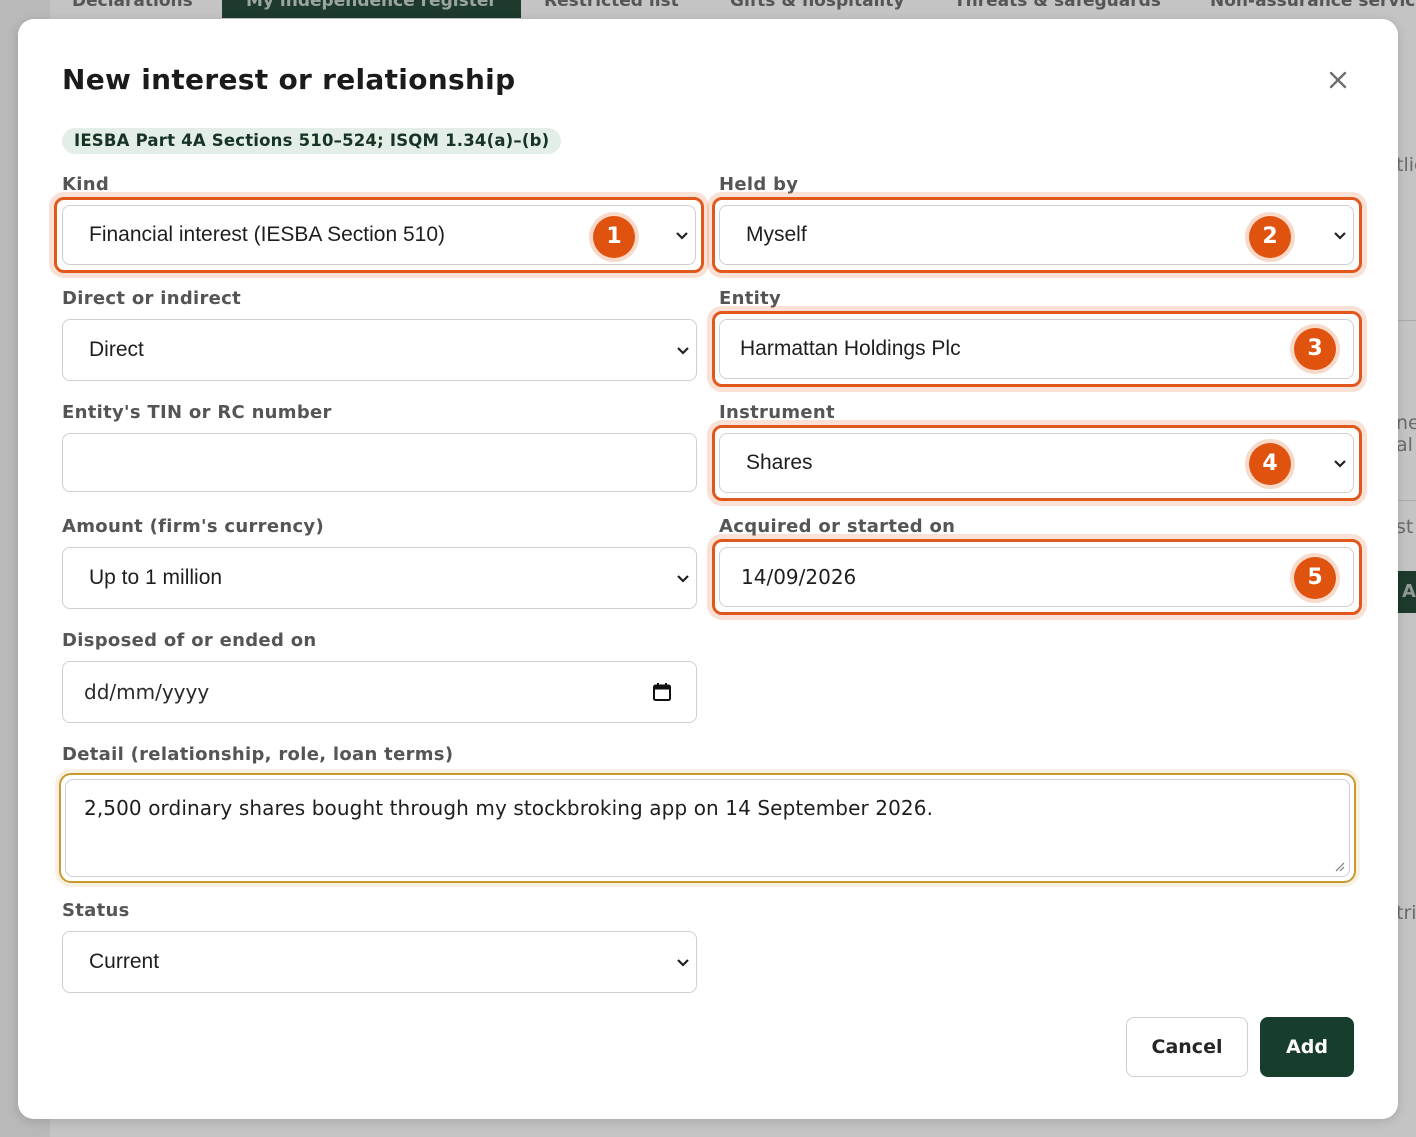  What do you see at coordinates (379, 350) in the screenshot?
I see `direct-or-indirect-select: Direct` at bounding box center [379, 350].